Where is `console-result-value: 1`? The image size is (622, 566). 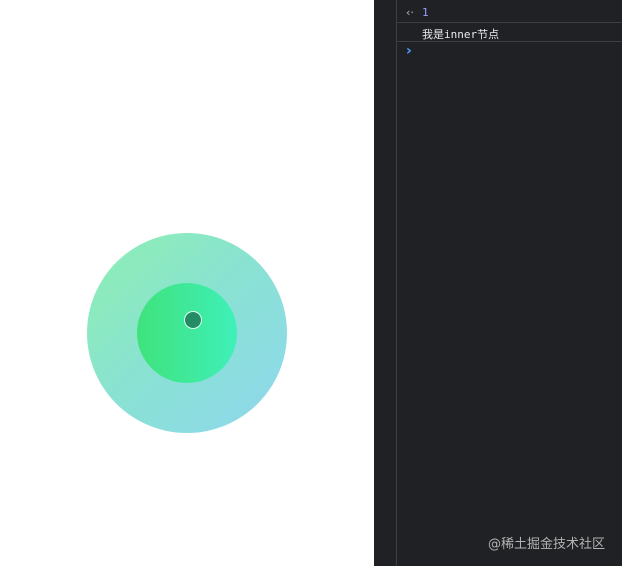 console-result-value: 1 is located at coordinates (425, 12).